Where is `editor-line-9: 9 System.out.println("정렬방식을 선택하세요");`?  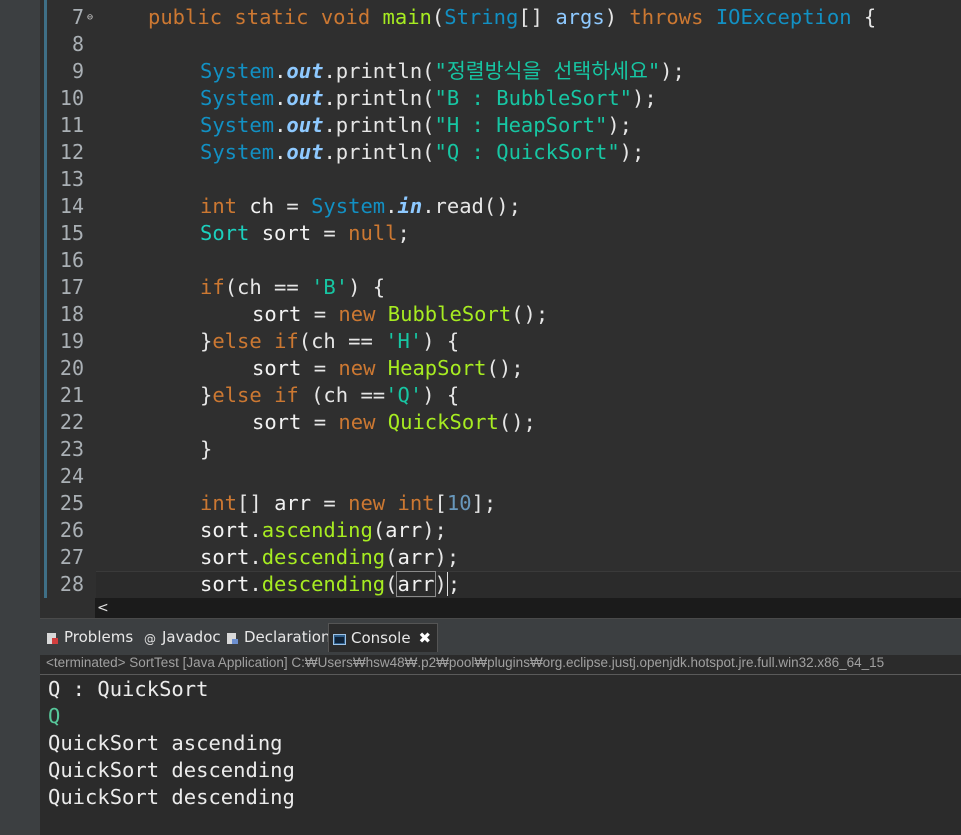
editor-line-9: 9 System.out.println("정렬방식을 선택하세요"); is located at coordinates (500, 71).